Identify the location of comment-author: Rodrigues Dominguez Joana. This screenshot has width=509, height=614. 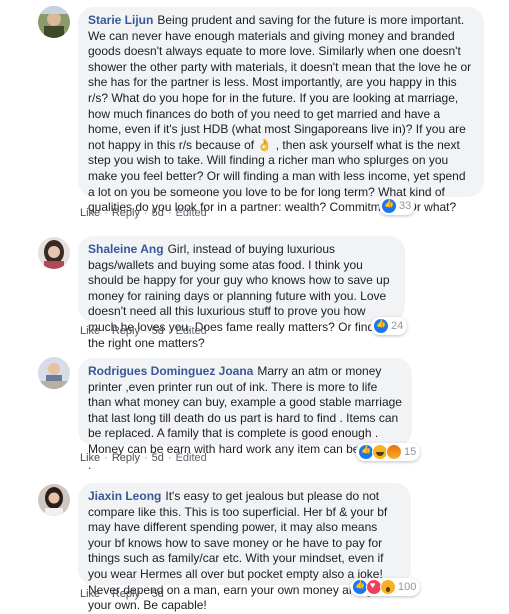
(170, 371).